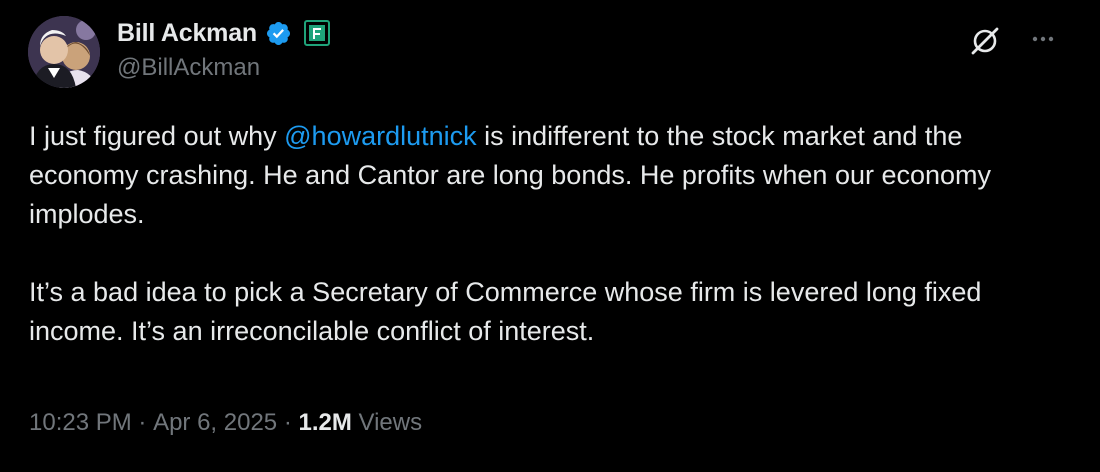 The width and height of the screenshot is (1100, 472). What do you see at coordinates (80, 423) in the screenshot?
I see `tweet-time: 10:23 PM` at bounding box center [80, 423].